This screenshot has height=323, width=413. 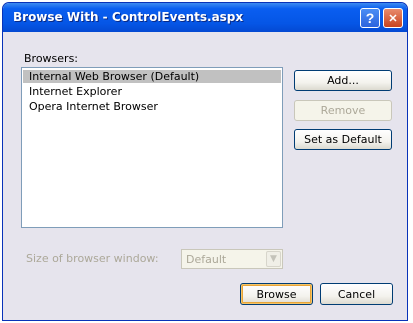 I want to click on window-title: Browse With - ControlEvents.aspx, so click(x=128, y=17).